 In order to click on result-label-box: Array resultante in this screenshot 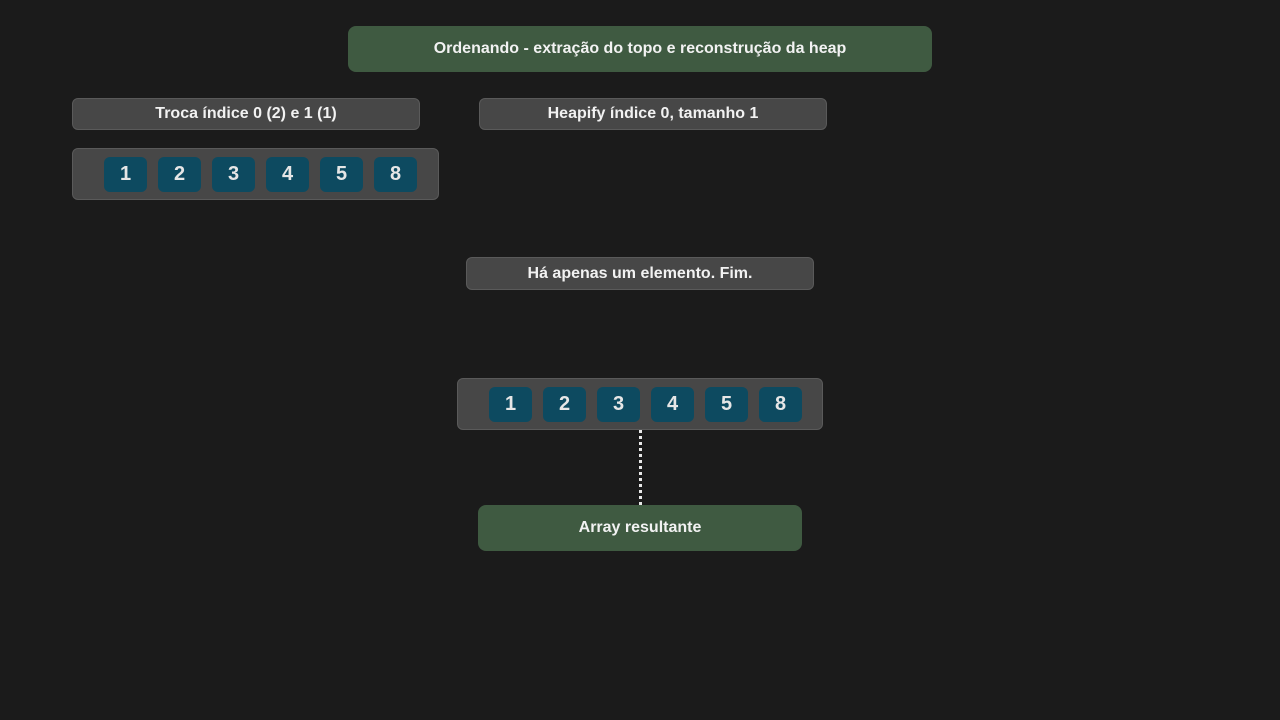, I will do `click(640, 528)`.